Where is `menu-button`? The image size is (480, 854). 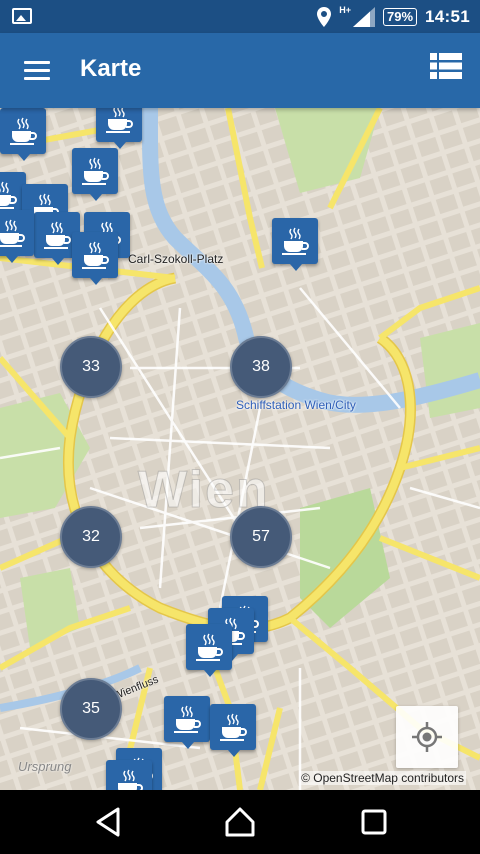
menu-button is located at coordinates (38, 71).